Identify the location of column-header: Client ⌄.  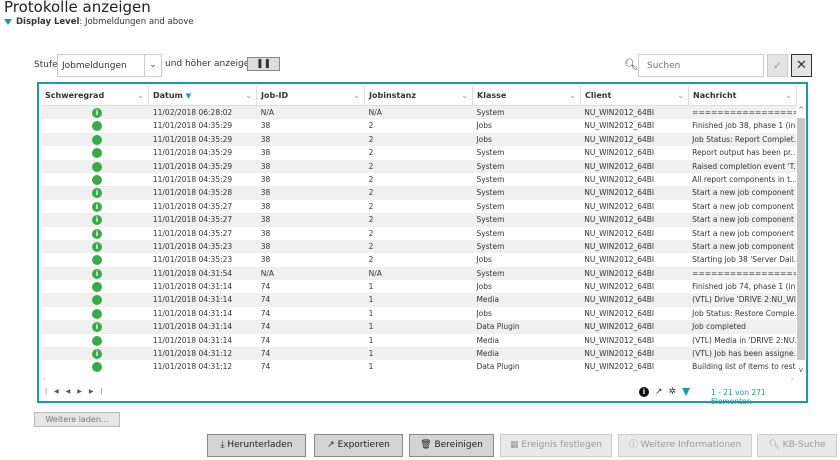
(635, 95).